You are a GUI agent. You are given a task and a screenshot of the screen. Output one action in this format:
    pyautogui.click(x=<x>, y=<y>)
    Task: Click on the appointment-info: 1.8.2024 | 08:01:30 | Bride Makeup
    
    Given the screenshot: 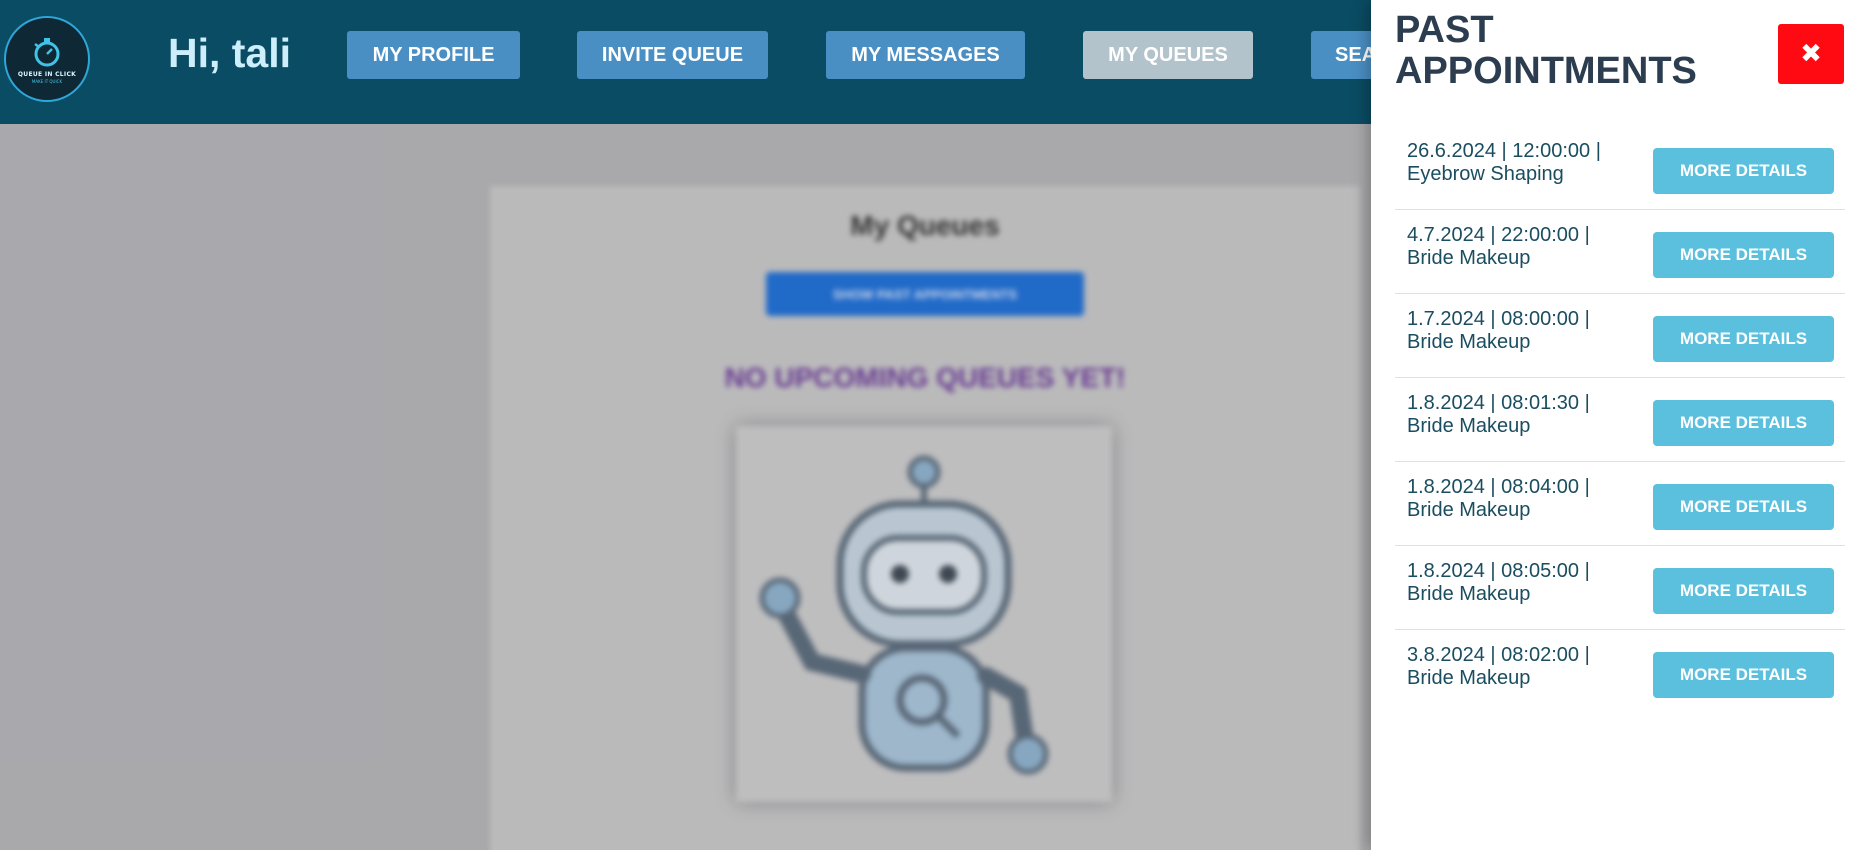 What is the action you would take?
    pyautogui.click(x=1522, y=415)
    